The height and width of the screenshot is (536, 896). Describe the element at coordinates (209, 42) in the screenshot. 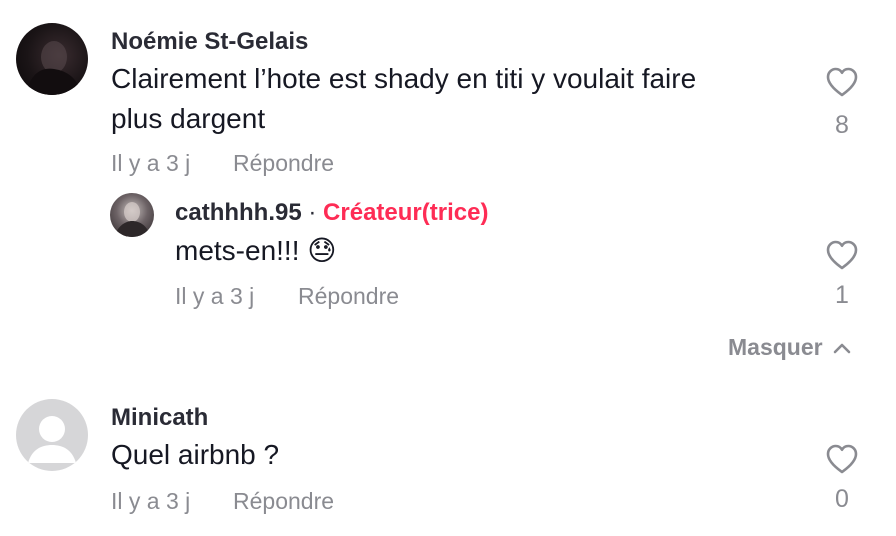

I see `comment-username: Noémie St-Gelais` at that location.